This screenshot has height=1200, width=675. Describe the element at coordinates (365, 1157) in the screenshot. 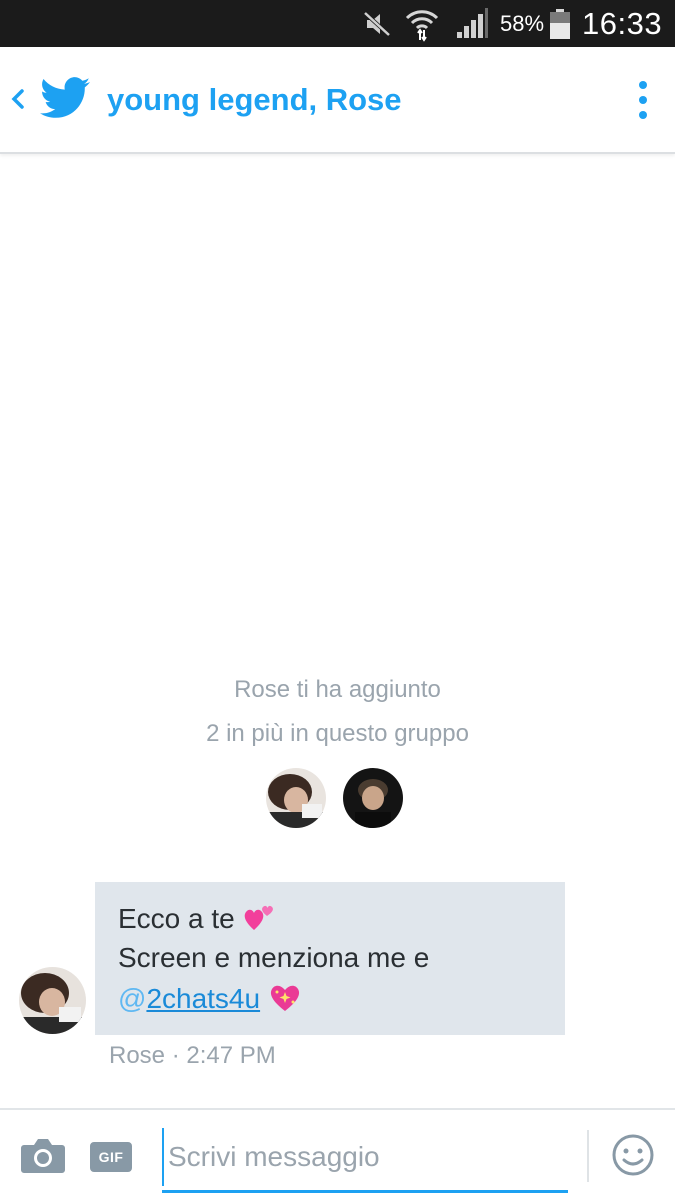

I see `message-input` at that location.